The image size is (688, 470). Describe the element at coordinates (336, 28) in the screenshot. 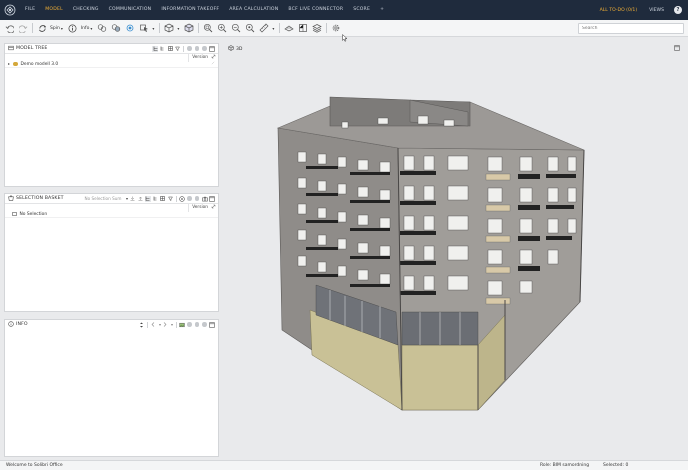

I see `settings-icon` at that location.